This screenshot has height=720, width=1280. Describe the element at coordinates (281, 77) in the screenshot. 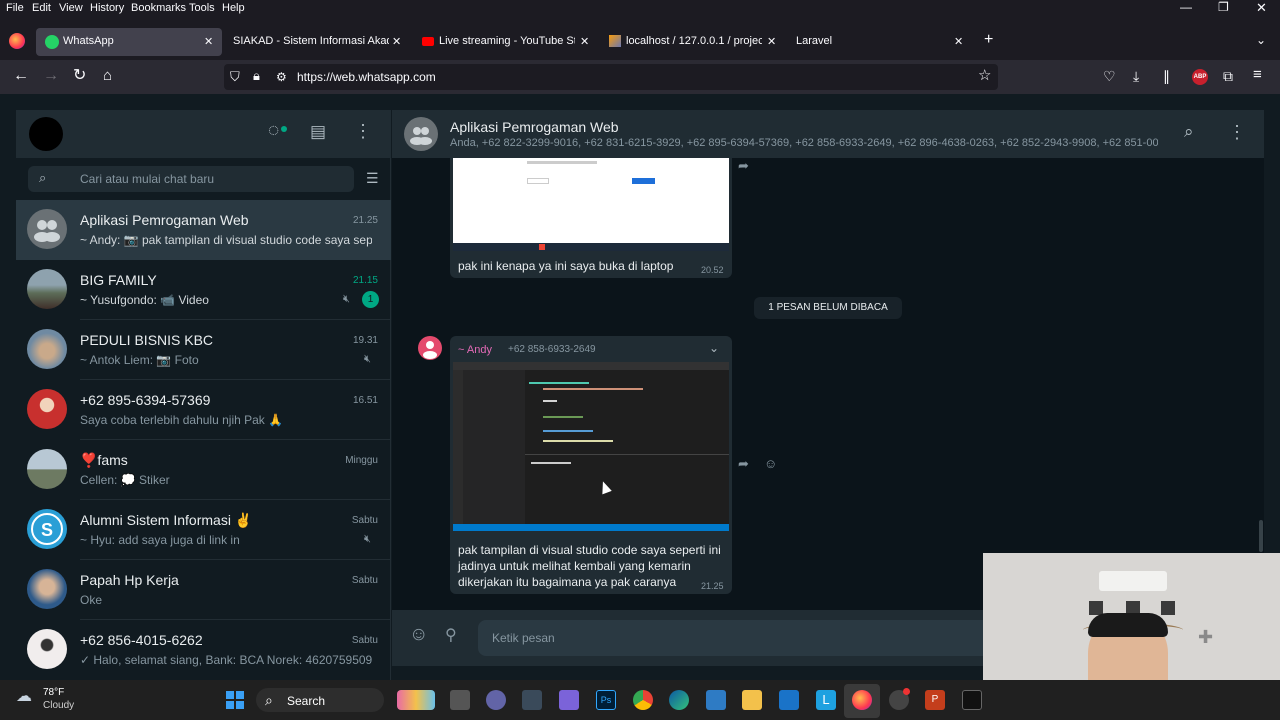

I see `permissions-icon: ⚙` at that location.